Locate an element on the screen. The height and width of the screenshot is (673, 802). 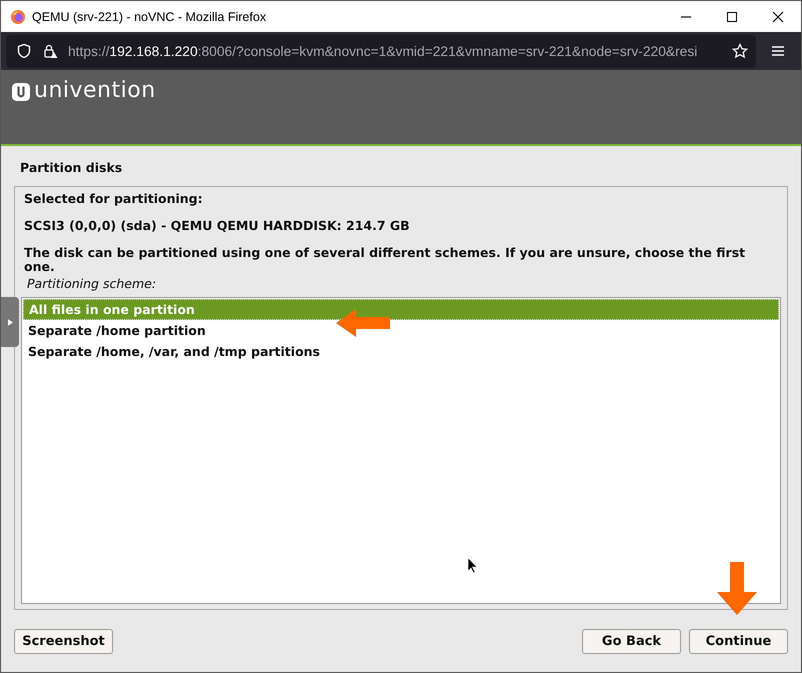
field-label: Partitioning scheme: is located at coordinates (92, 283).